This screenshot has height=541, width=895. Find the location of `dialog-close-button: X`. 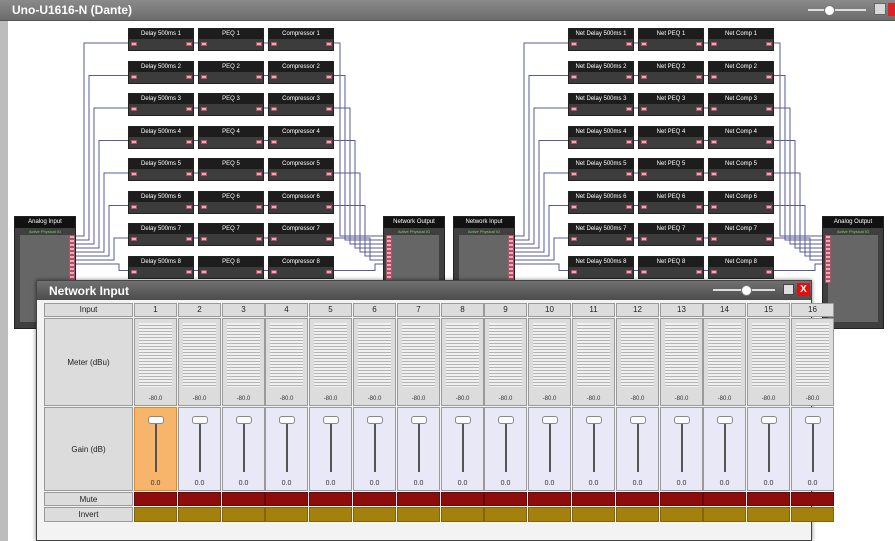

dialog-close-button: X is located at coordinates (803, 289).